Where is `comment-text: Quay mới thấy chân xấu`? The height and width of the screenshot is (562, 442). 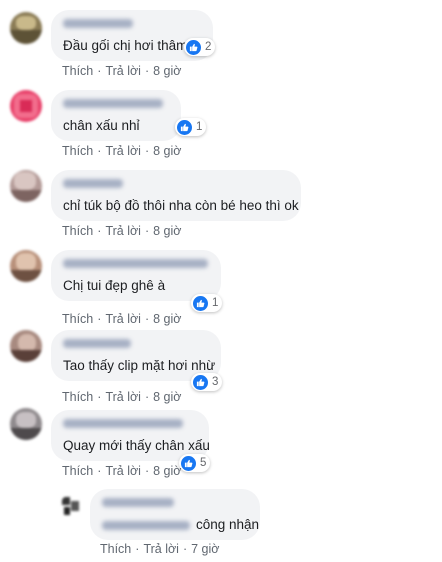
comment-text: Quay mới thấy chân xấu is located at coordinates (136, 445).